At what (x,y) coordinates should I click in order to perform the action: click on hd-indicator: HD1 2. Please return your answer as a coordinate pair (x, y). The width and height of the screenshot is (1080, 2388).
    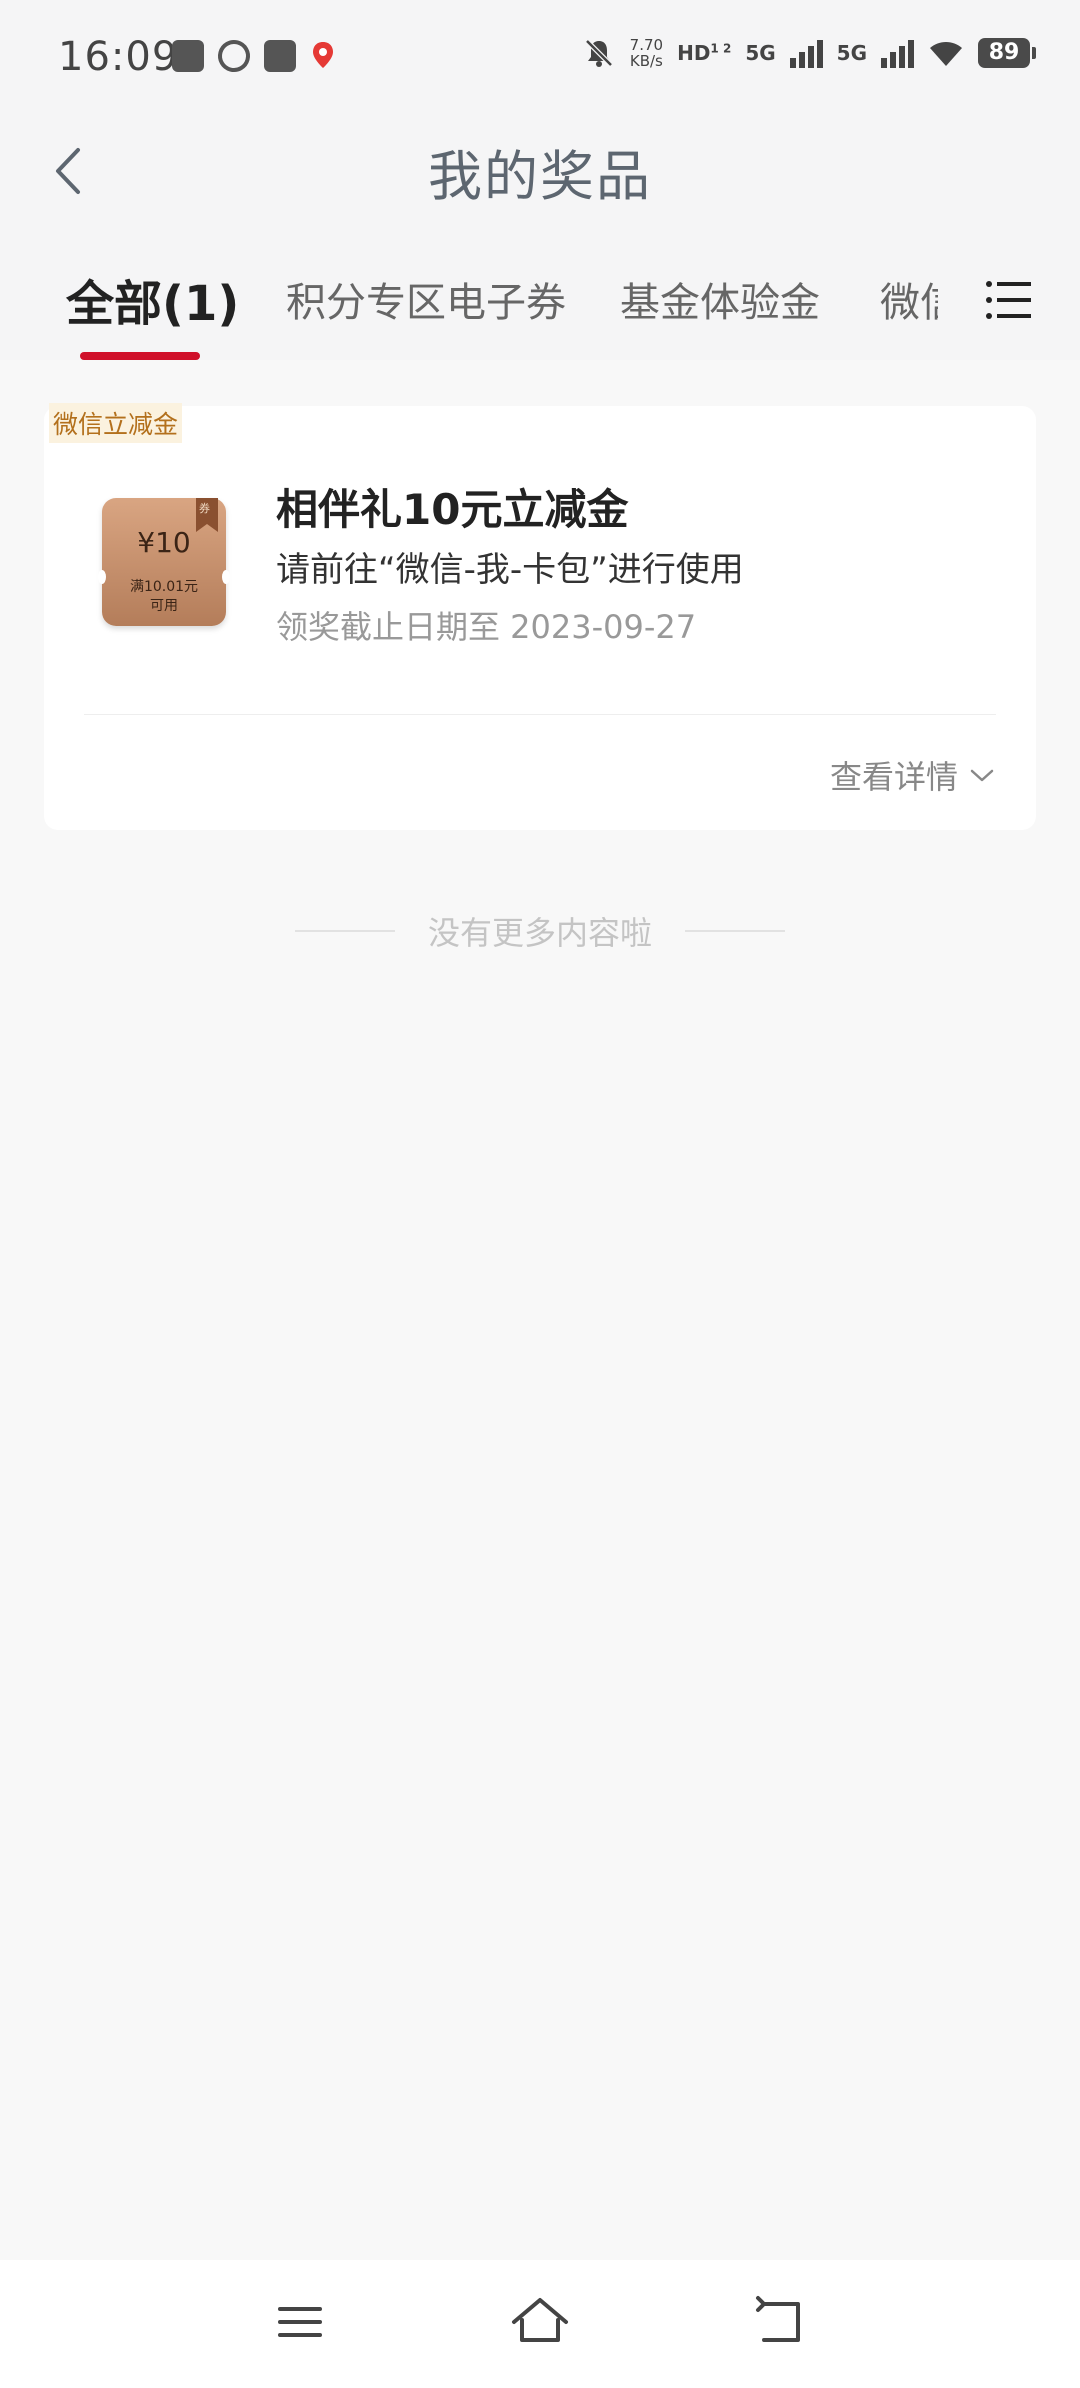
    Looking at the image, I should click on (704, 53).